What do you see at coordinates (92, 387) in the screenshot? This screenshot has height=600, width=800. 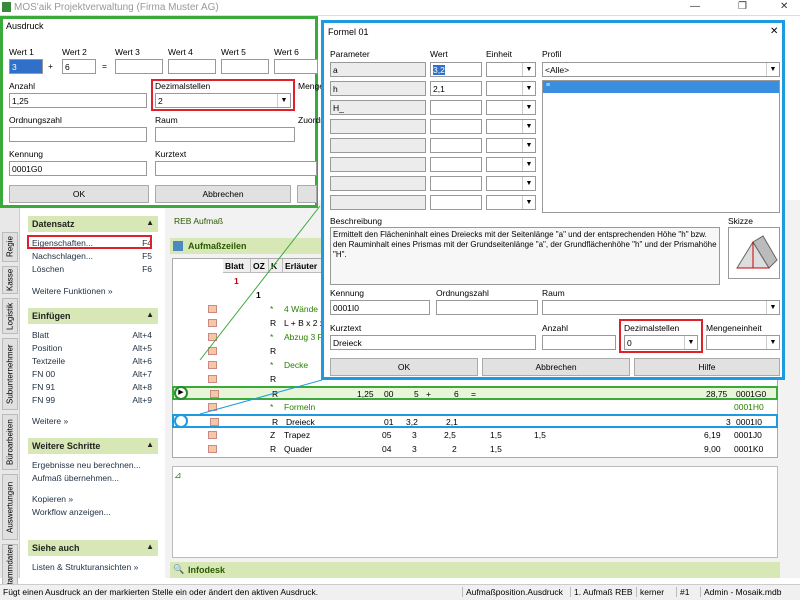 I see `menu-fn91: FN 91 Alt+8` at bounding box center [92, 387].